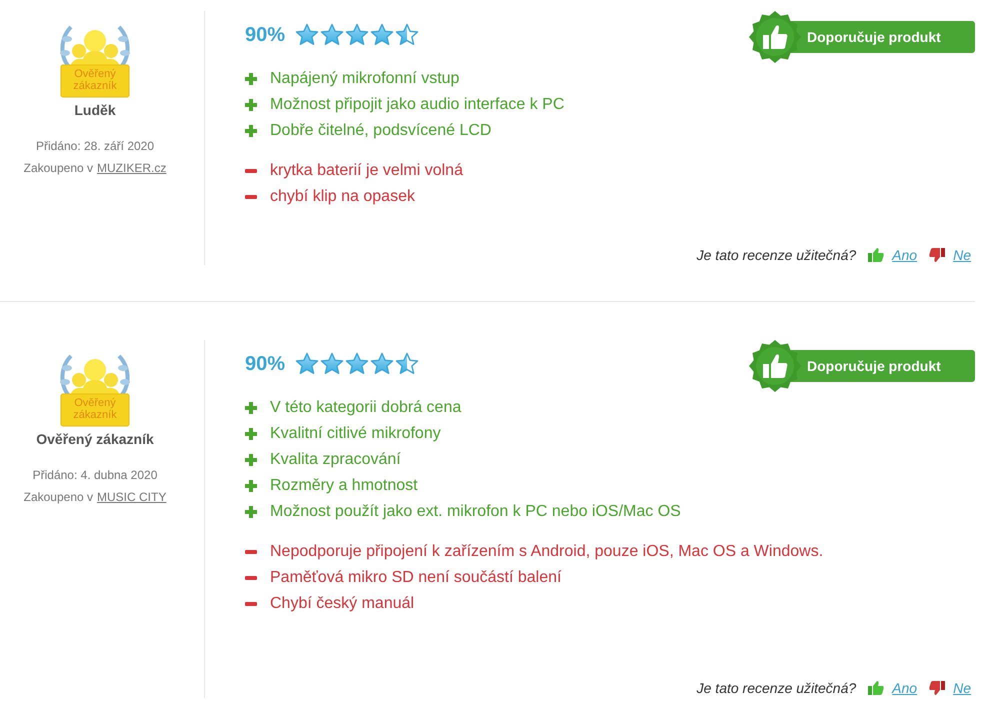 The image size is (986, 710). I want to click on date-added: Přidáno: 4. dubna 2020, so click(95, 475).